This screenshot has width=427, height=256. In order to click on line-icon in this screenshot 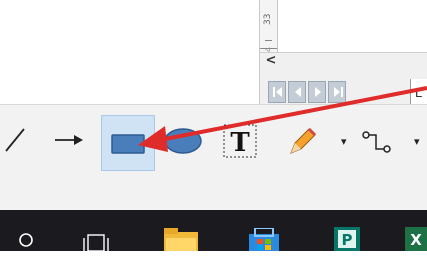, I will do `click(15, 140)`.